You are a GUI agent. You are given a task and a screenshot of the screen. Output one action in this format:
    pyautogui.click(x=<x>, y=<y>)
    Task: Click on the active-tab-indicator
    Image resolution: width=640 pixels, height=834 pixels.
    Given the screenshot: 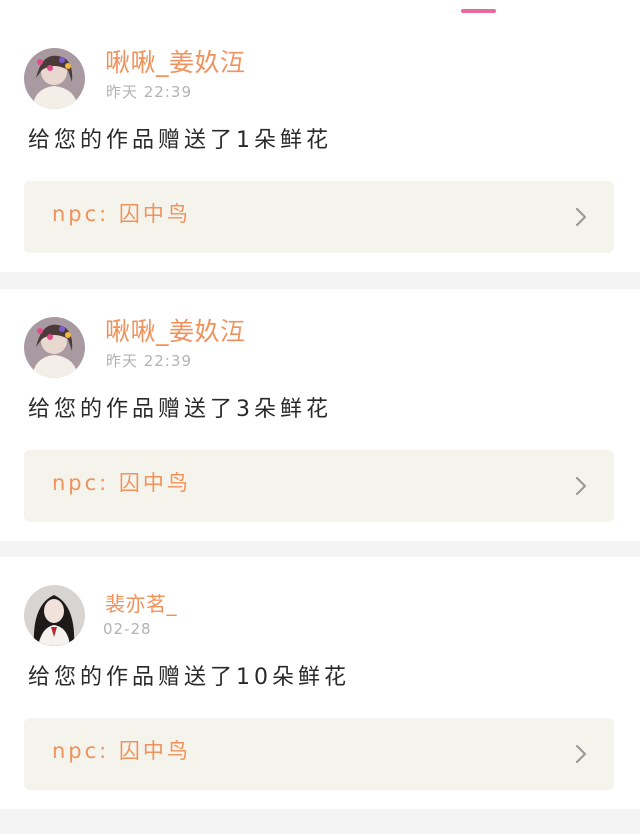 What is the action you would take?
    pyautogui.click(x=478, y=11)
    